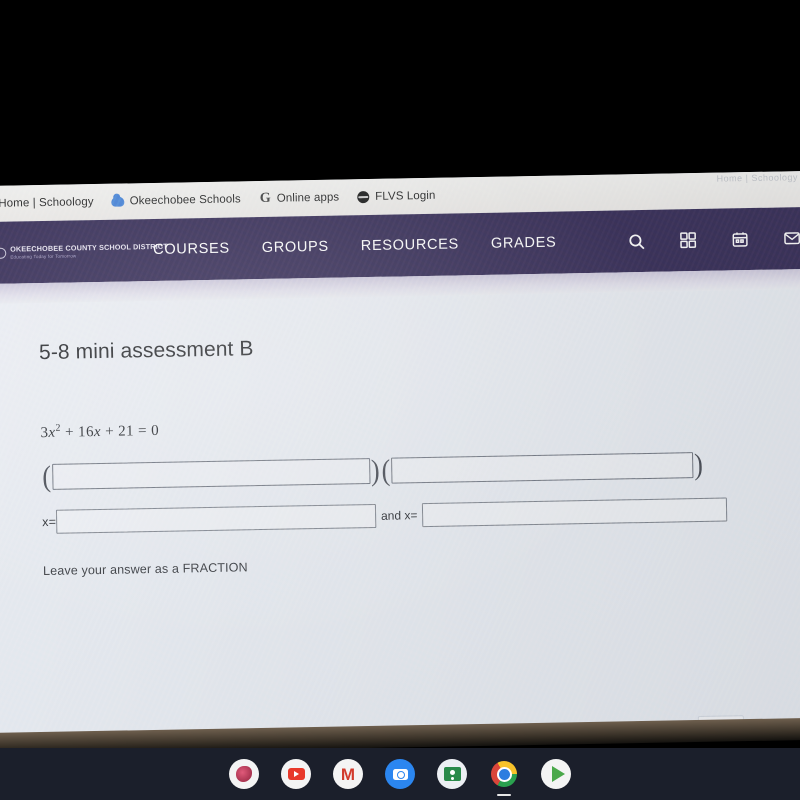  I want to click on bookmark-okeechobee-schools: Okeechobee Schools, so click(176, 200).